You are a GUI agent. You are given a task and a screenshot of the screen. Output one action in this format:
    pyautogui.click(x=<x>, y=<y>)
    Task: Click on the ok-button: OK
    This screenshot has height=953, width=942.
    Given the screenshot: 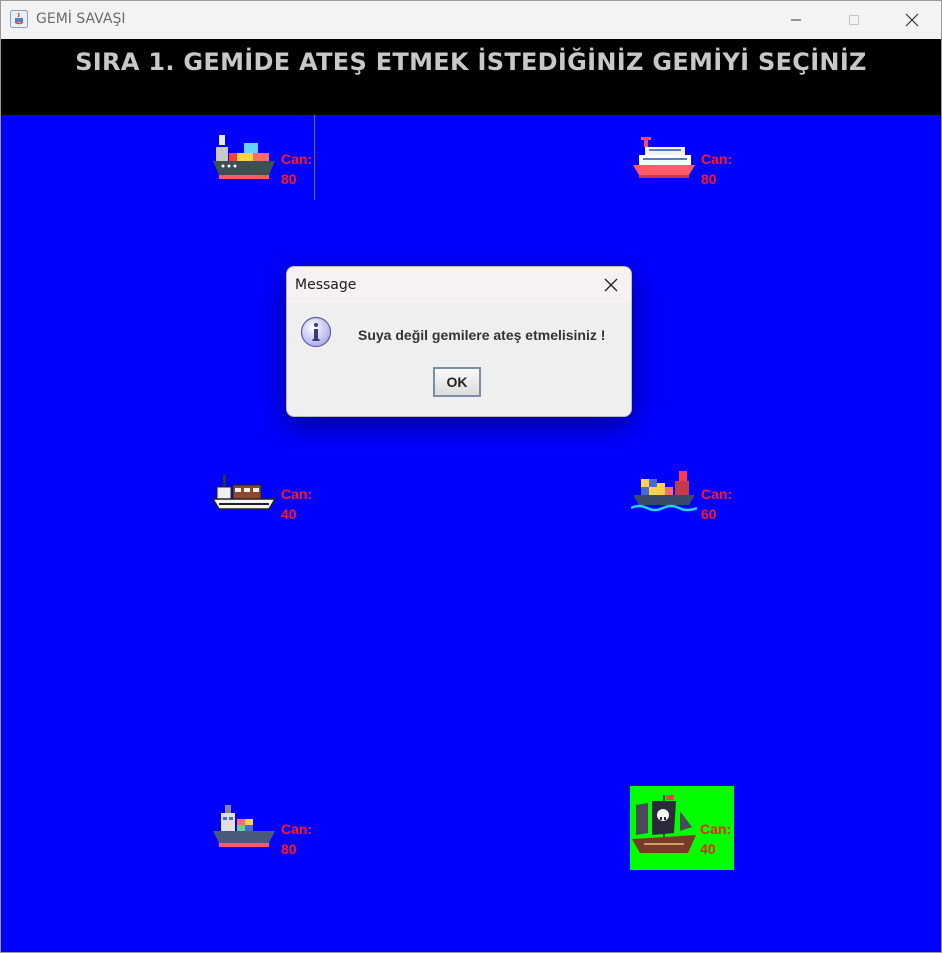 What is the action you would take?
    pyautogui.click(x=457, y=382)
    